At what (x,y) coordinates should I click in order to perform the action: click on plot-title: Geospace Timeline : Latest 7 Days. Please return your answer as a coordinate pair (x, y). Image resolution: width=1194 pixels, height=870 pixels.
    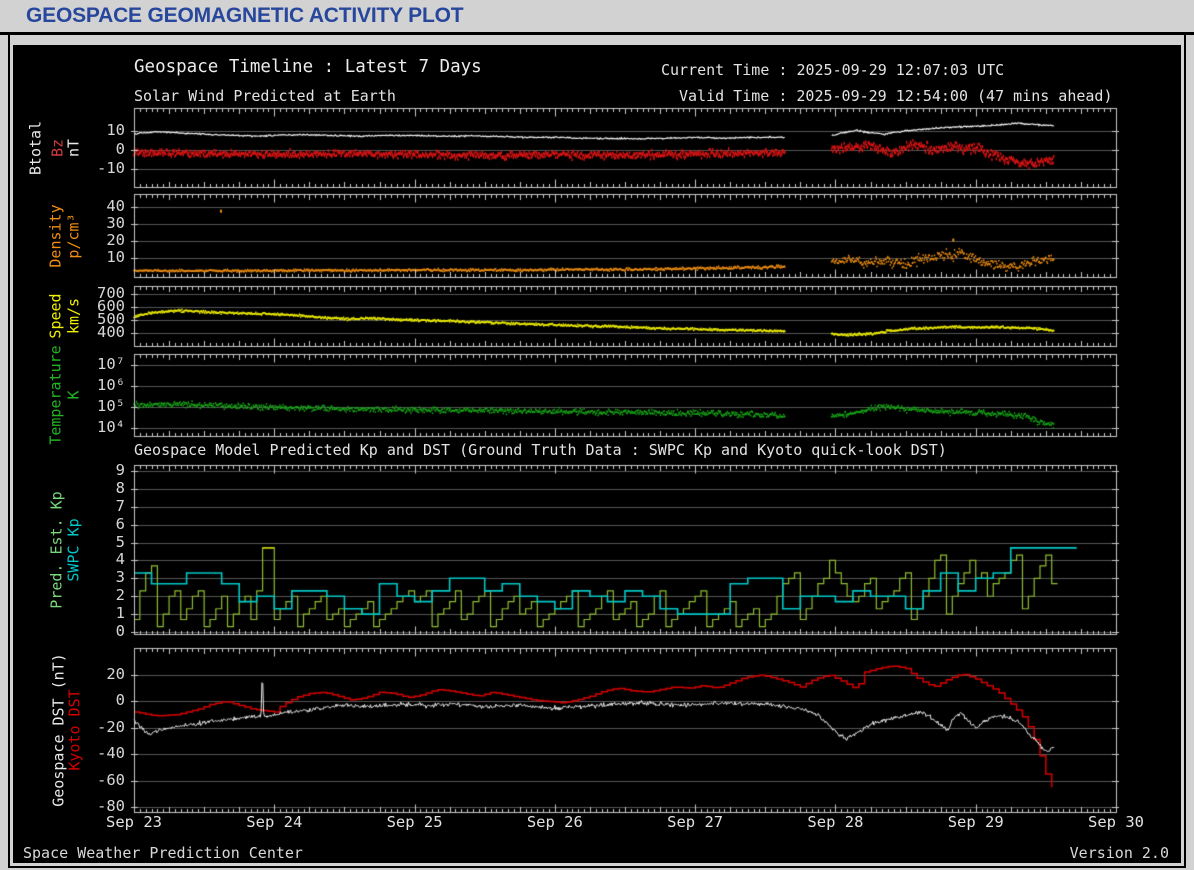
    Looking at the image, I should click on (308, 67).